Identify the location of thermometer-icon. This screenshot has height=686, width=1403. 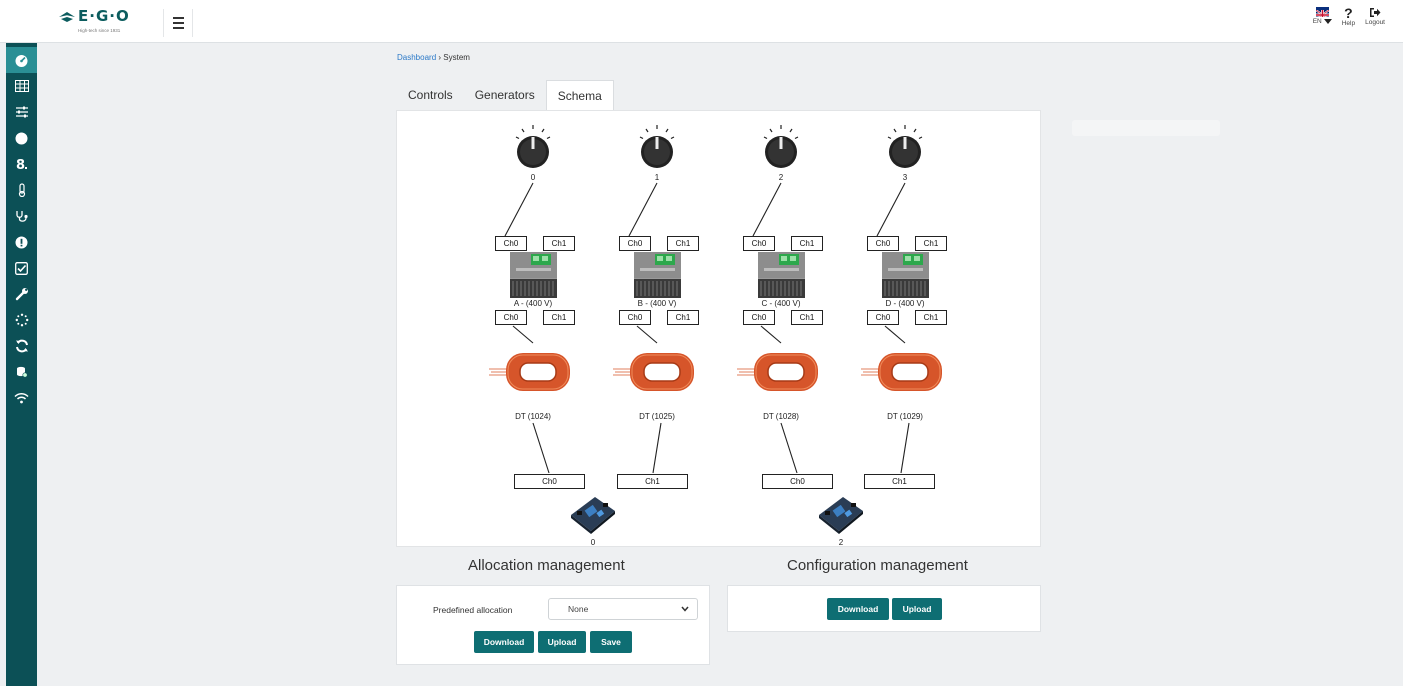
(21, 190).